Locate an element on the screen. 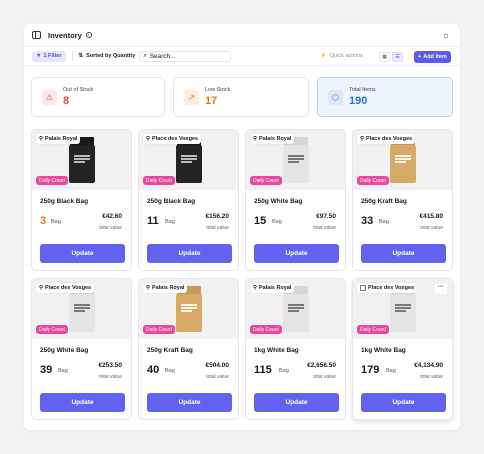  product-value: €2,656.50 is located at coordinates (321, 365).